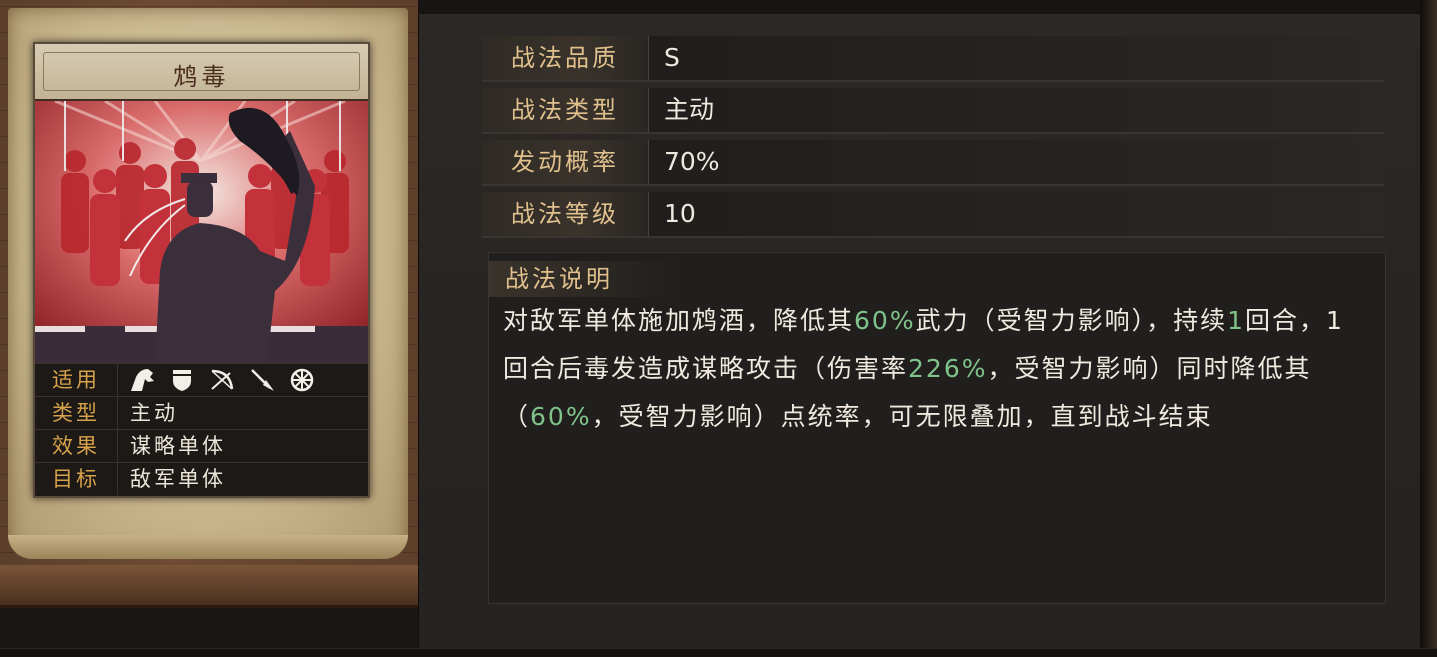 The height and width of the screenshot is (657, 1437). I want to click on info-label: 战法等级, so click(565, 214).